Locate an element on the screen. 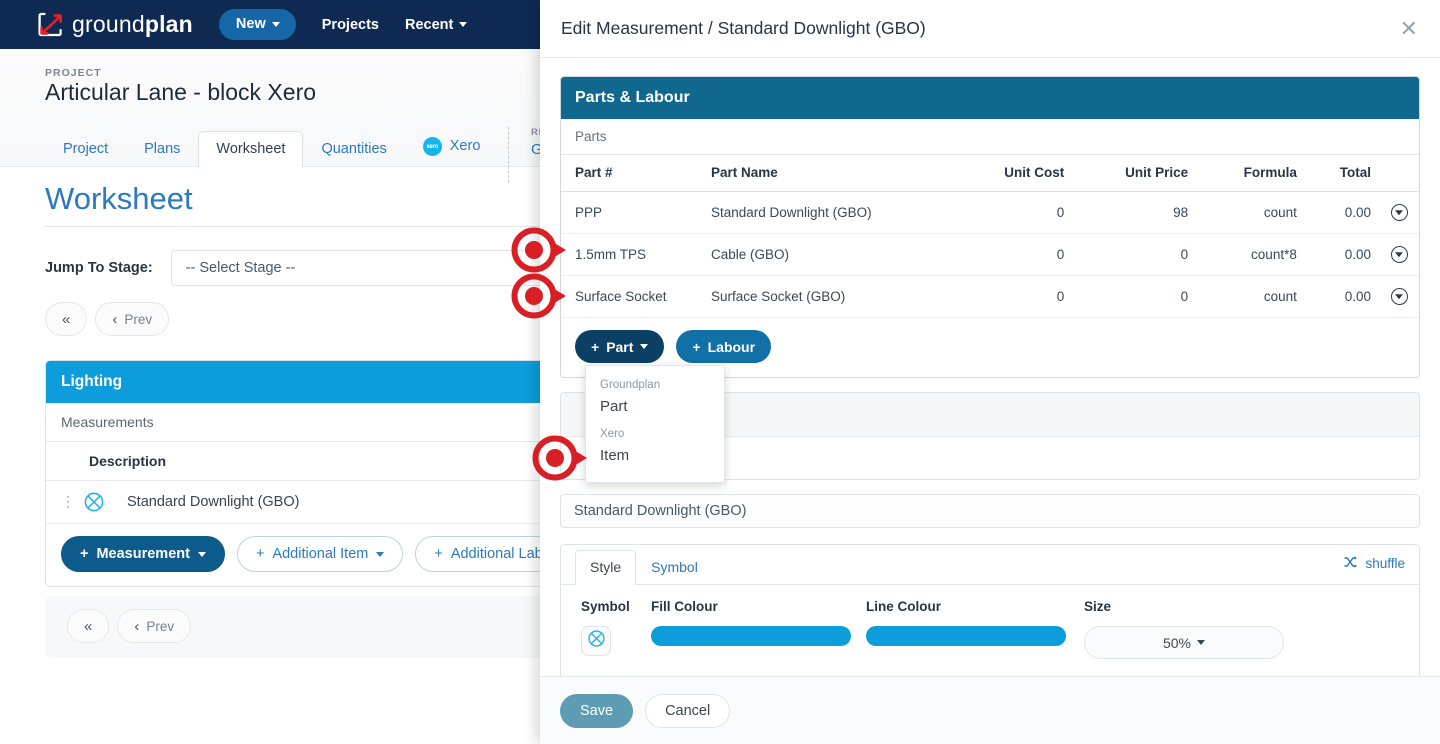 The height and width of the screenshot is (744, 1440). tab-quantities-label: Quantities is located at coordinates (354, 148).